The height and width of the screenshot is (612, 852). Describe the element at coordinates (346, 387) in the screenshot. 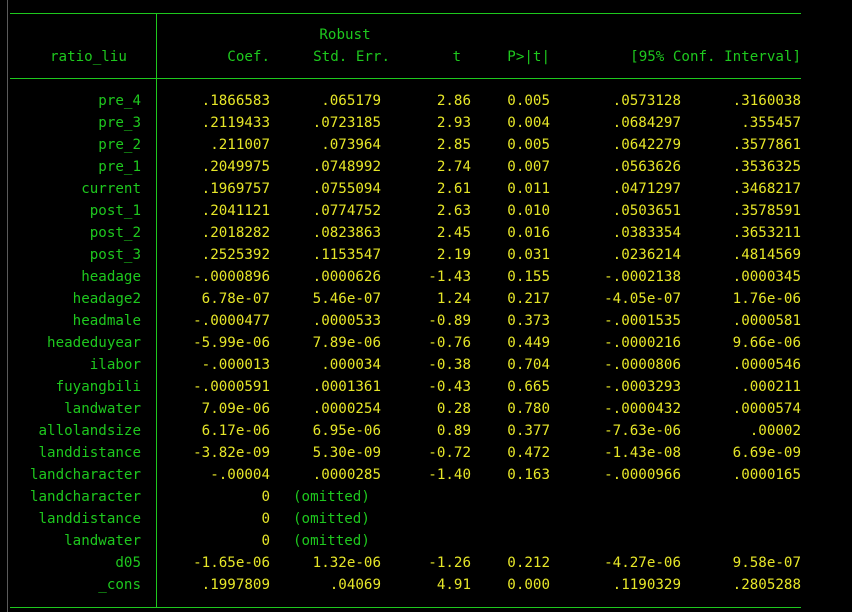

I see `std-err-value: .0001361` at that location.